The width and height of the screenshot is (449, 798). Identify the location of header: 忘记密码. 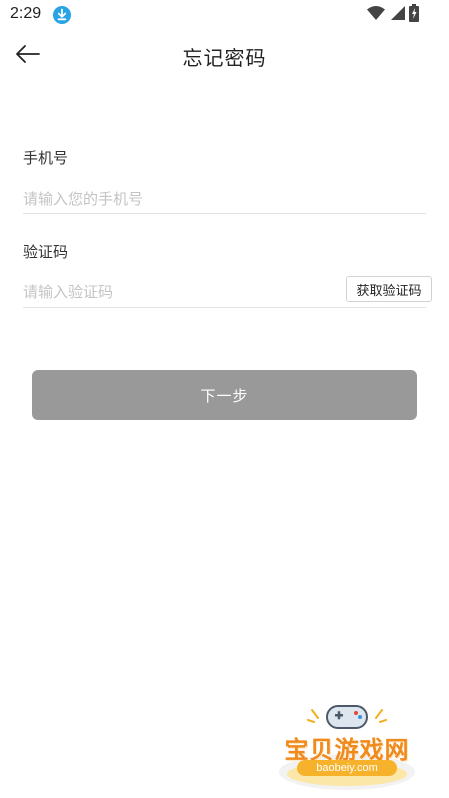
(224, 54).